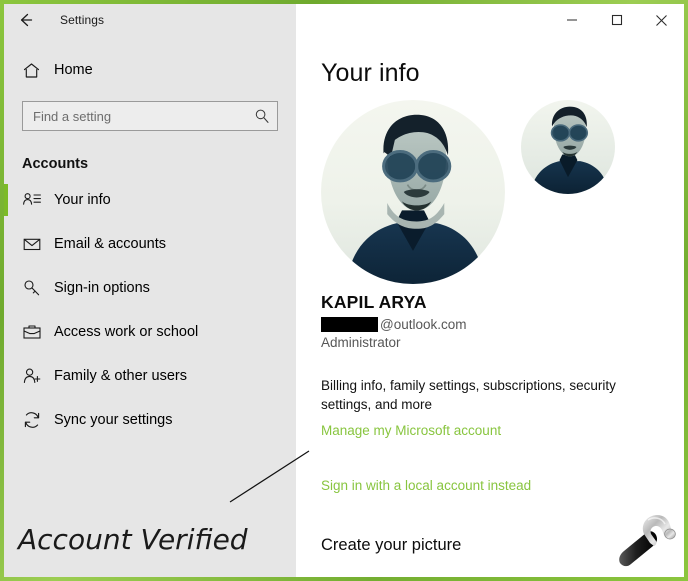 The height and width of the screenshot is (581, 688). What do you see at coordinates (349, 324) in the screenshot?
I see `email-redaction-block` at bounding box center [349, 324].